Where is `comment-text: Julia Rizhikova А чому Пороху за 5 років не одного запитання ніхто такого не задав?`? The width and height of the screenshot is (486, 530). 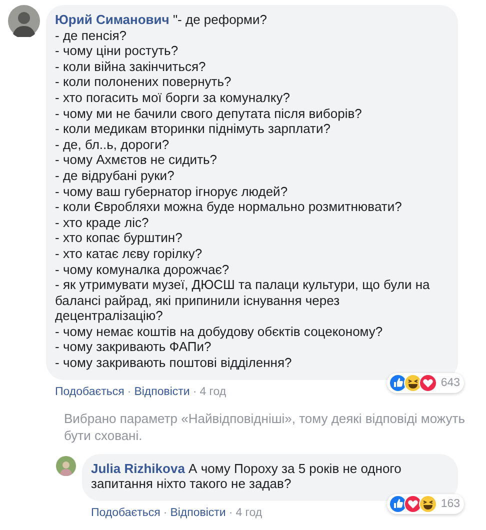 comment-text: Julia Rizhikova А чому Пороху за 5 років не одного запитання ніхто такого не задав? is located at coordinates (246, 476).